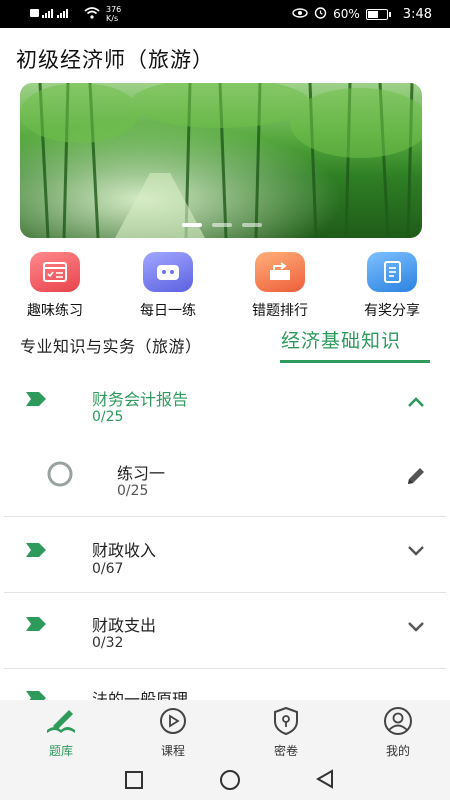  I want to click on secret-paper-icon, so click(286, 721).